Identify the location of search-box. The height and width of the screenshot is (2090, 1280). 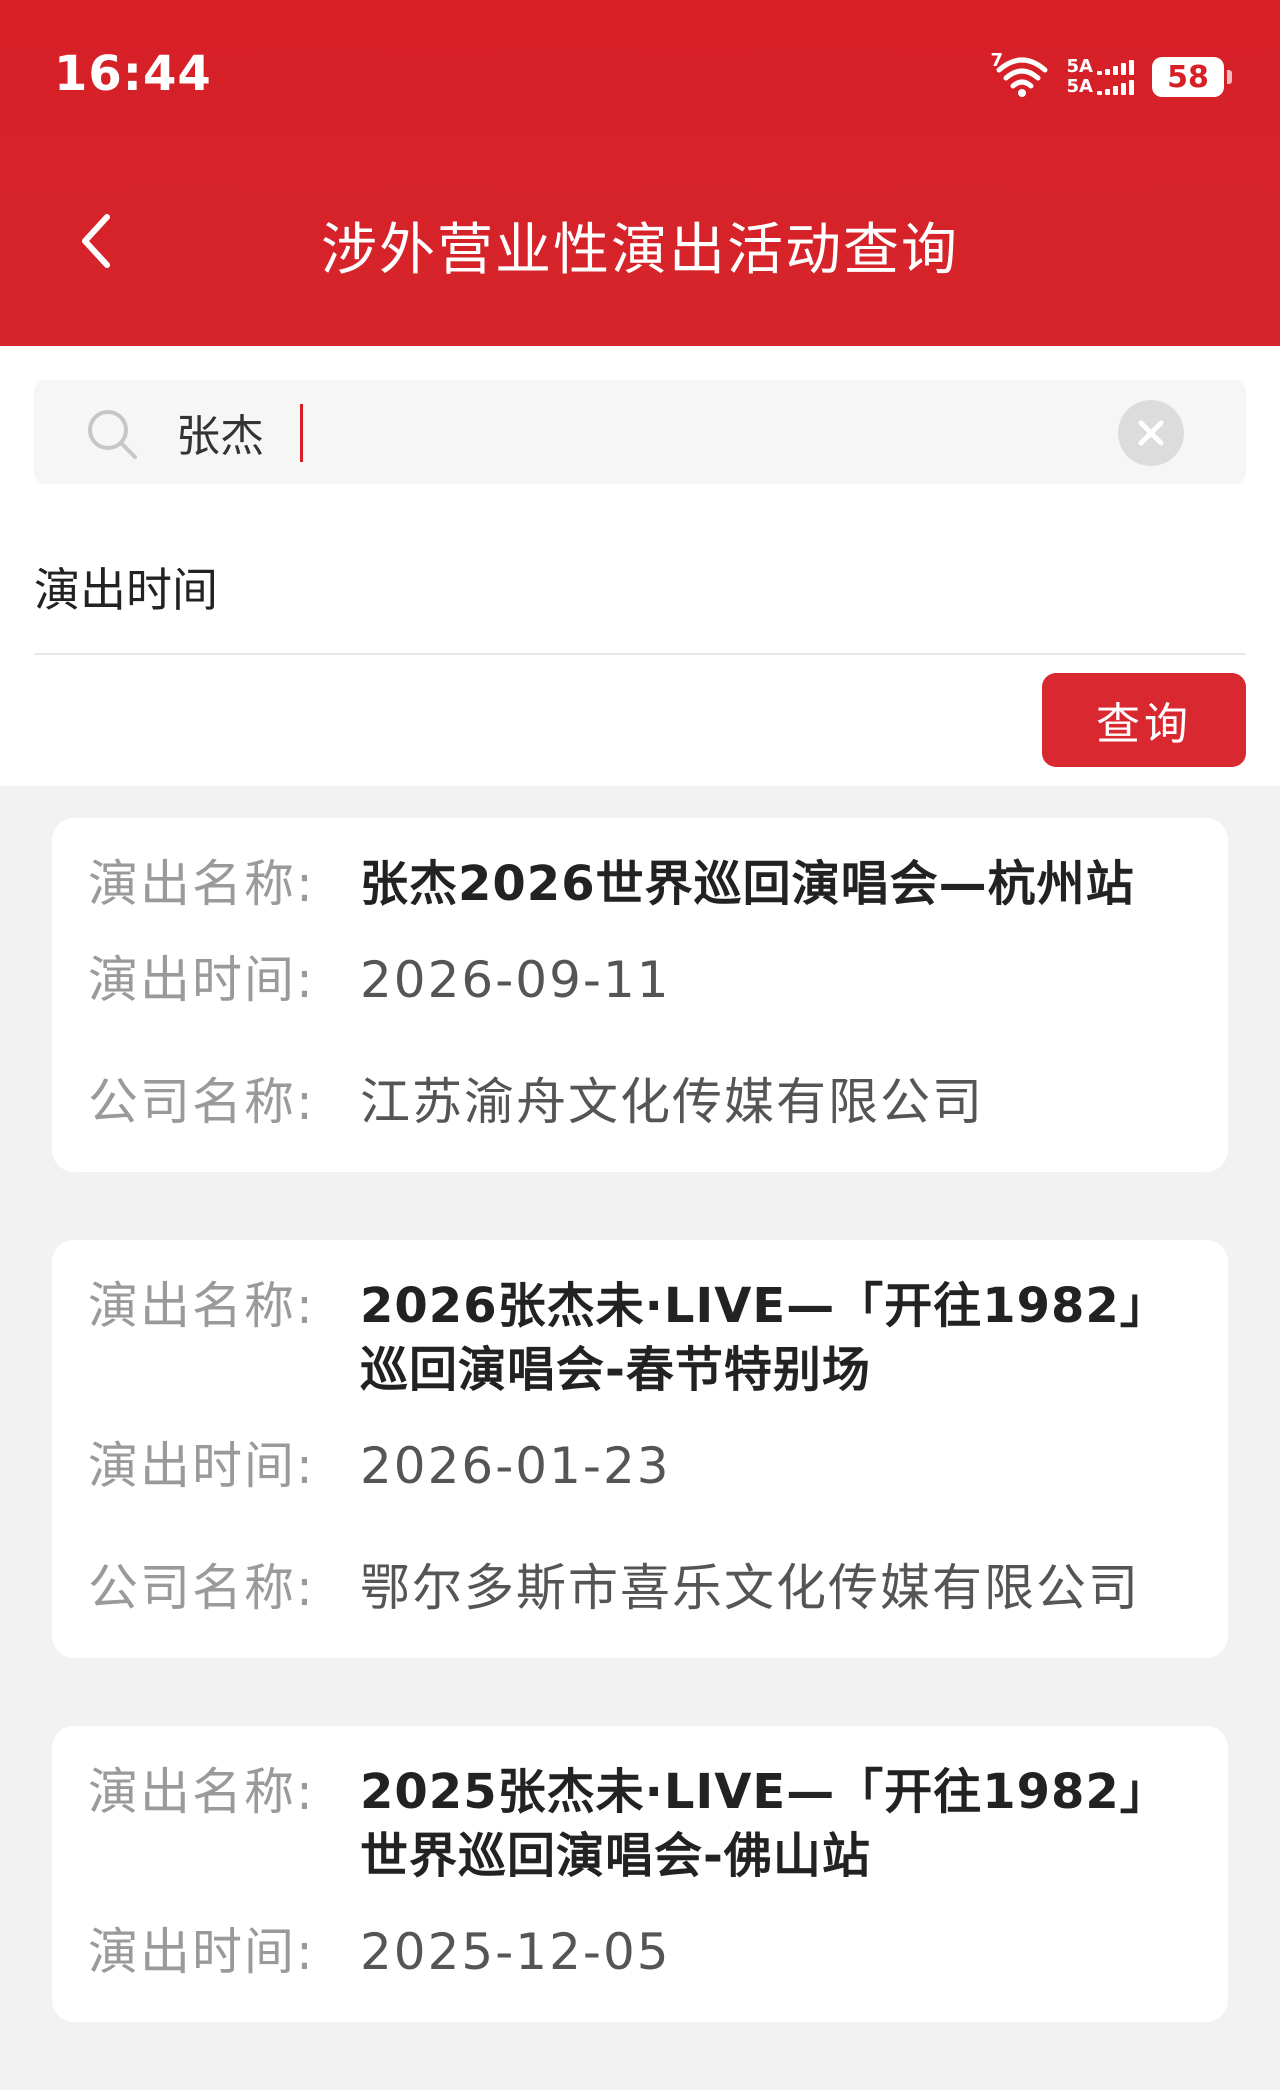
(640, 432).